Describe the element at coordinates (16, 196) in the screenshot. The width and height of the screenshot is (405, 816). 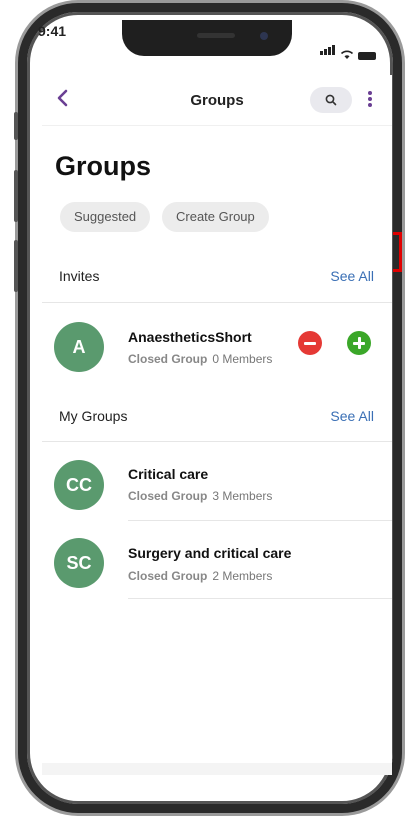
I see `phone-volume-up` at that location.